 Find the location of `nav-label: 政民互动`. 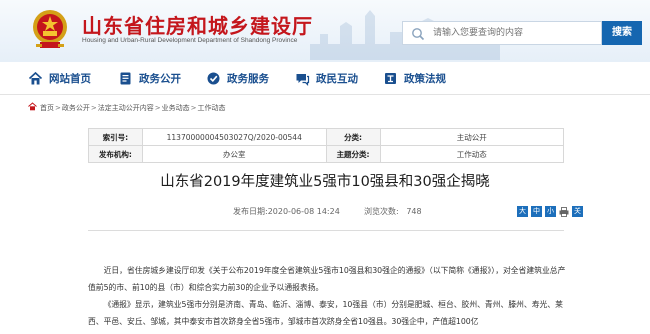

nav-label: 政民互动 is located at coordinates (337, 79).